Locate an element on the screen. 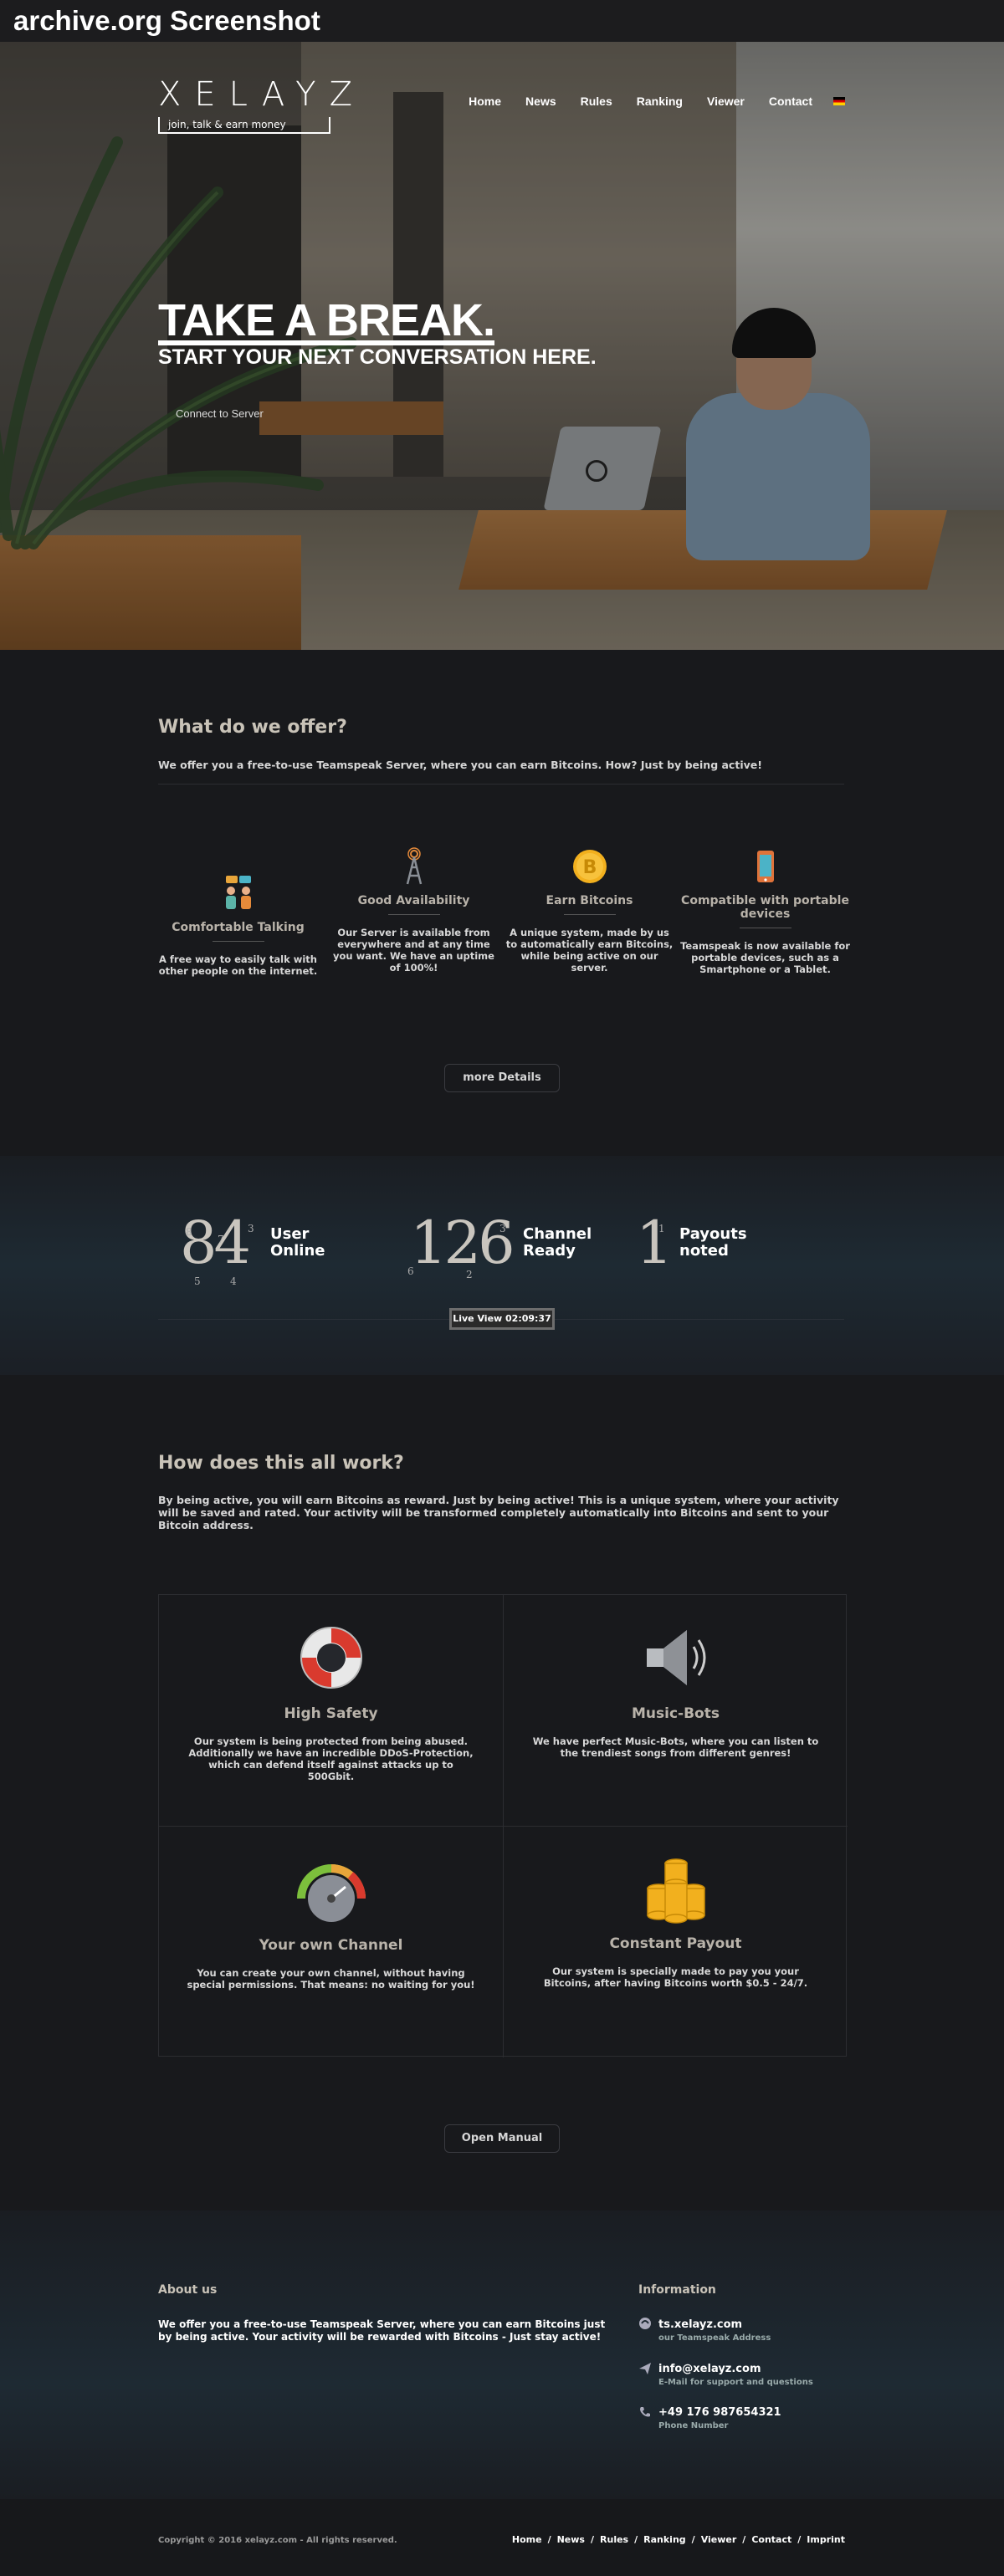 The width and height of the screenshot is (1004, 2576). channels-count: 126 is located at coordinates (462, 1243).